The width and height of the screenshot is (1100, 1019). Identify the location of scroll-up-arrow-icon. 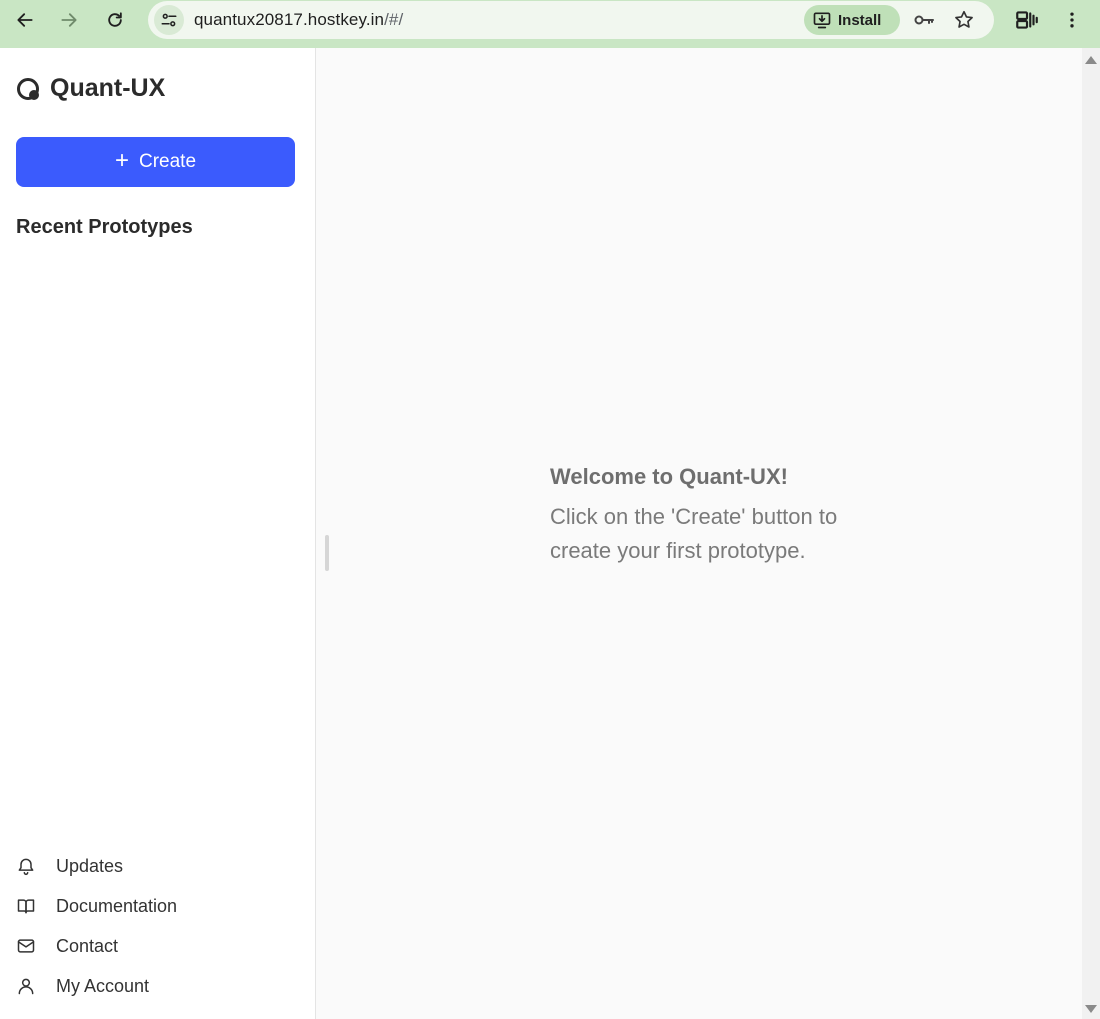
(1091, 60).